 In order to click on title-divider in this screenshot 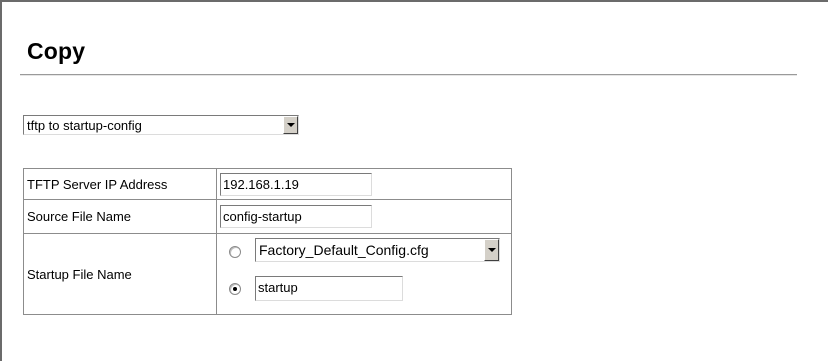, I will do `click(408, 75)`.